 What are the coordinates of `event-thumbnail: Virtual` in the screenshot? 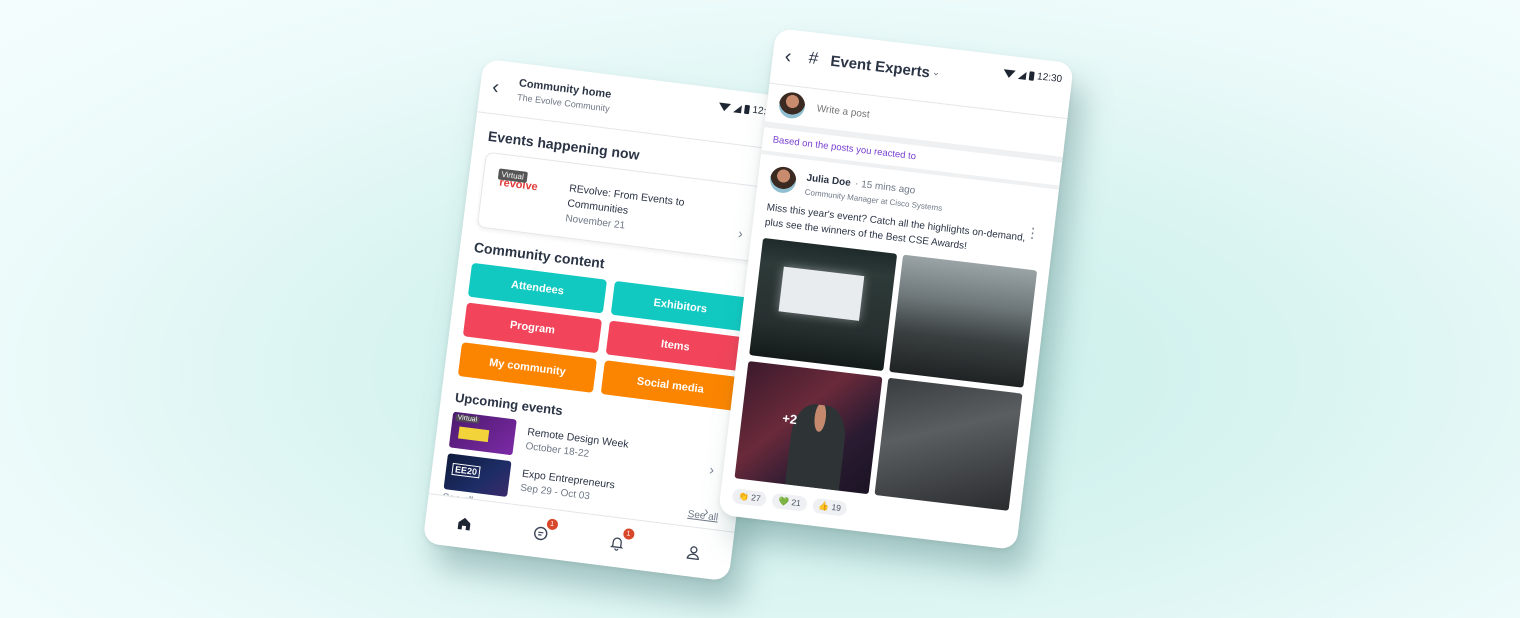 It's located at (482, 433).